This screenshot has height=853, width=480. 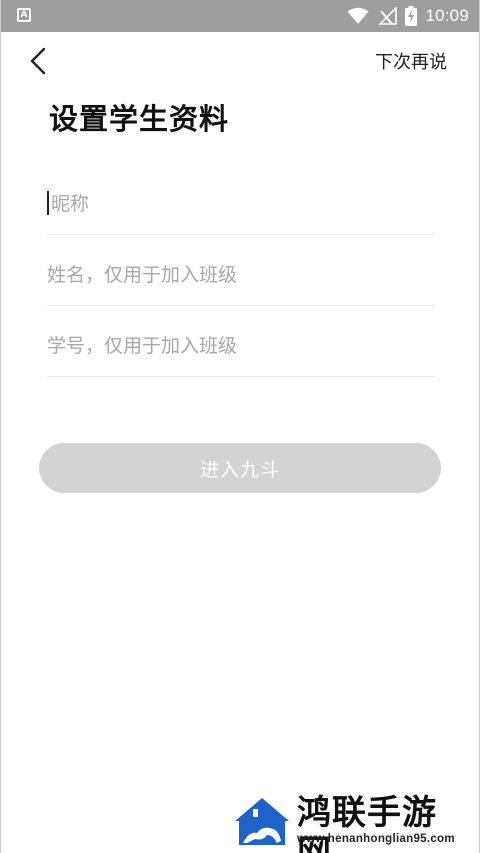 I want to click on chevron-left-icon, so click(x=38, y=61).